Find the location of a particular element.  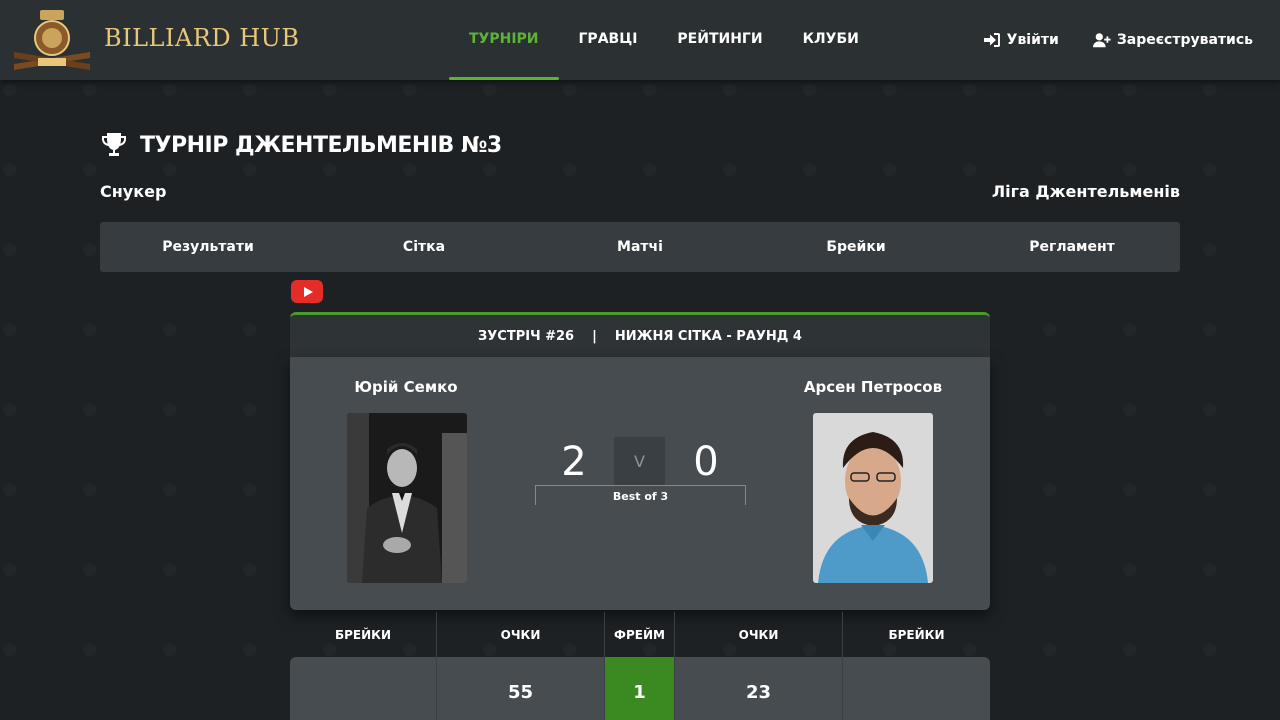

sign-in-icon is located at coordinates (991, 40).